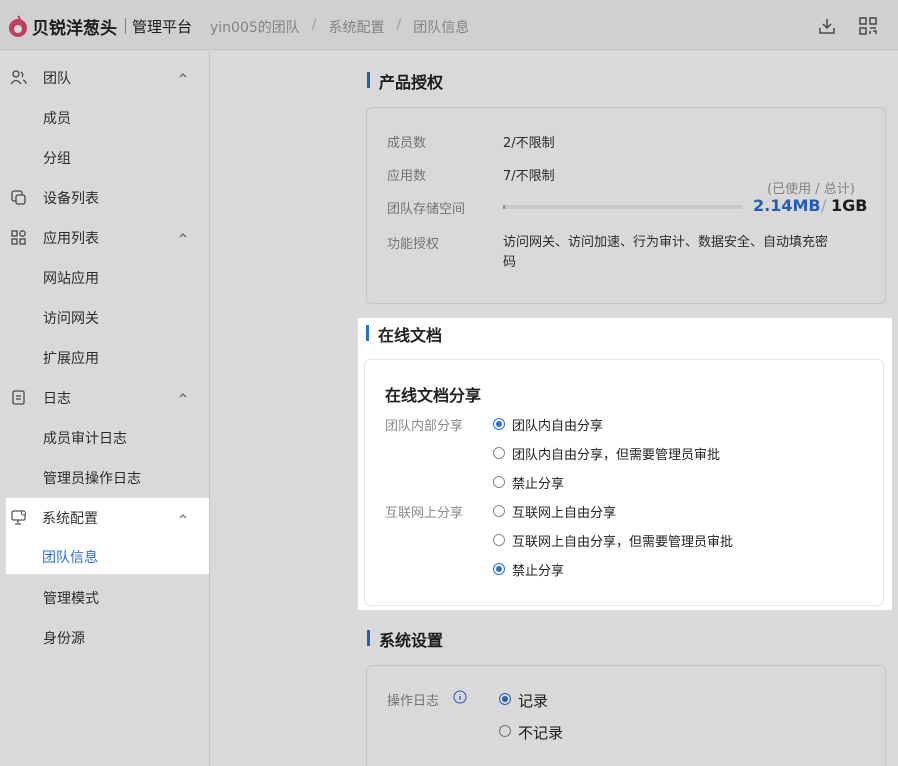 The height and width of the screenshot is (766, 898). I want to click on log-icon, so click(18, 397).